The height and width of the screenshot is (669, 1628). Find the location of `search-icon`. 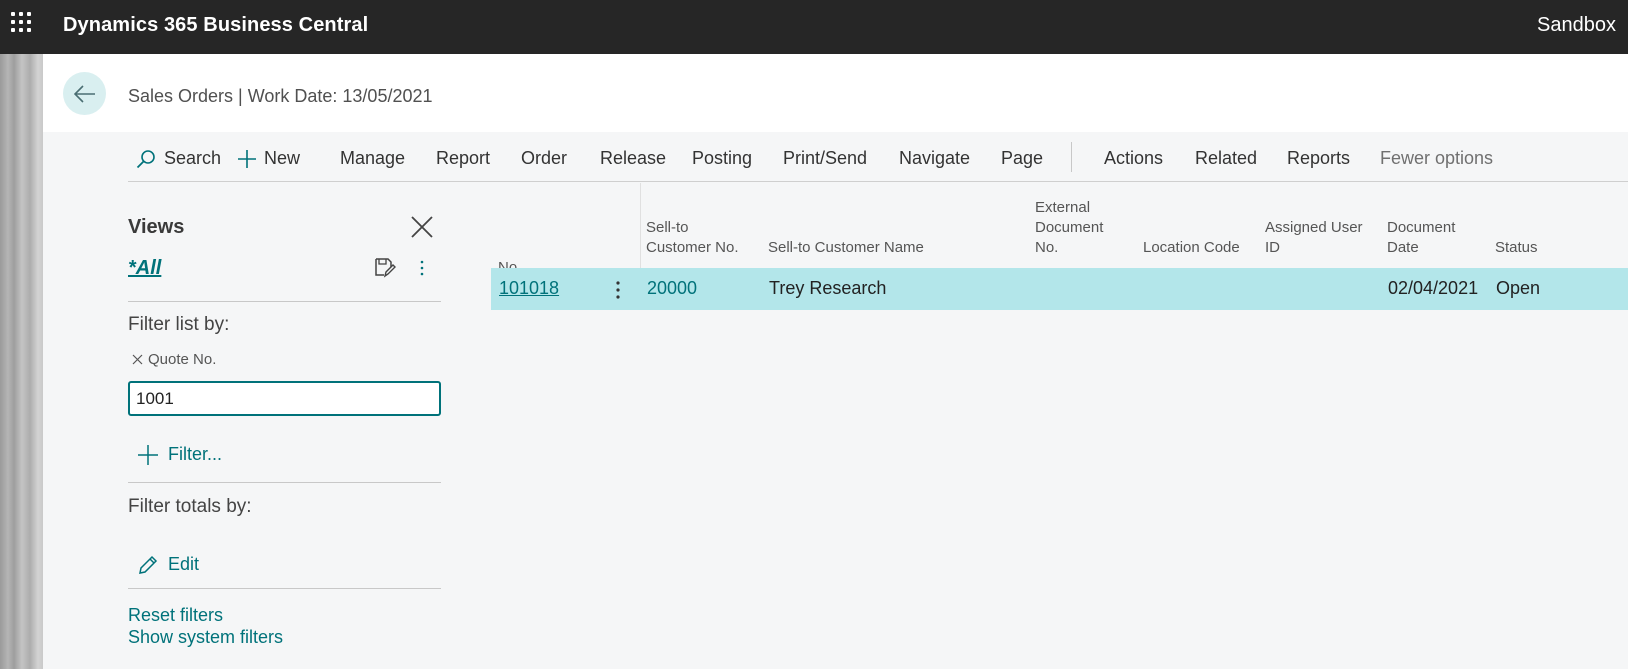

search-icon is located at coordinates (146, 159).